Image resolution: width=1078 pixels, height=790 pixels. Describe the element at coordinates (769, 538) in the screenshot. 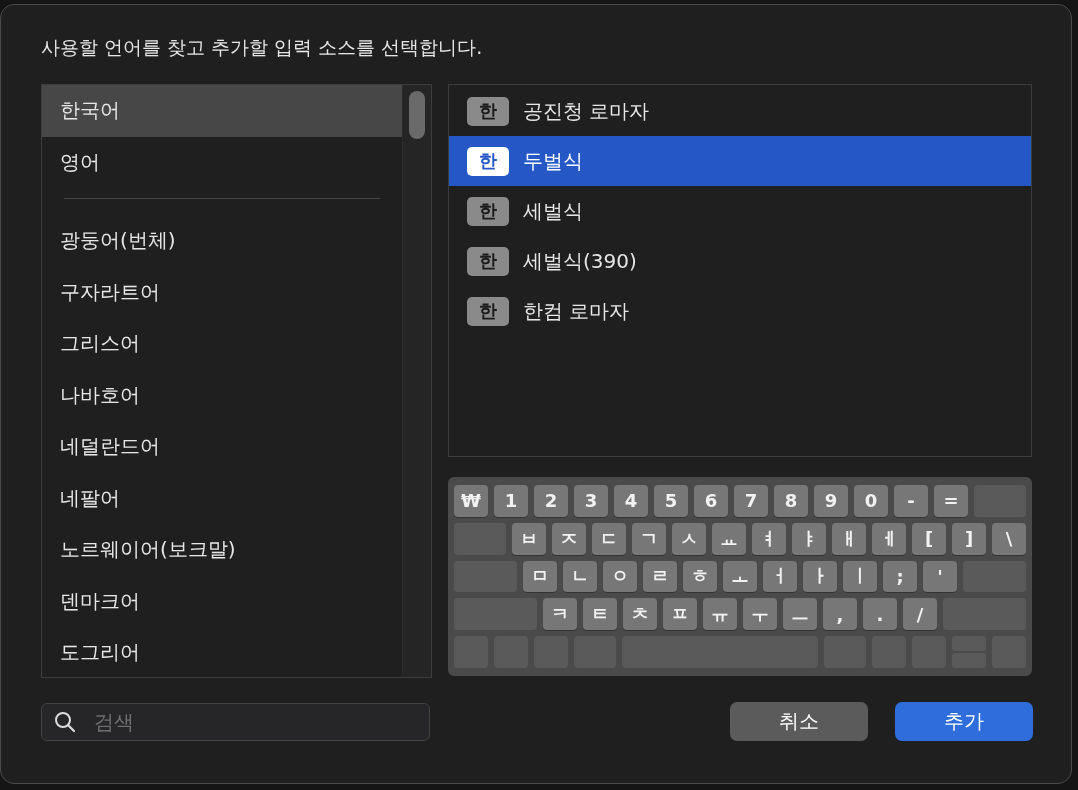

I see `keyboard-key: ㅕ` at that location.